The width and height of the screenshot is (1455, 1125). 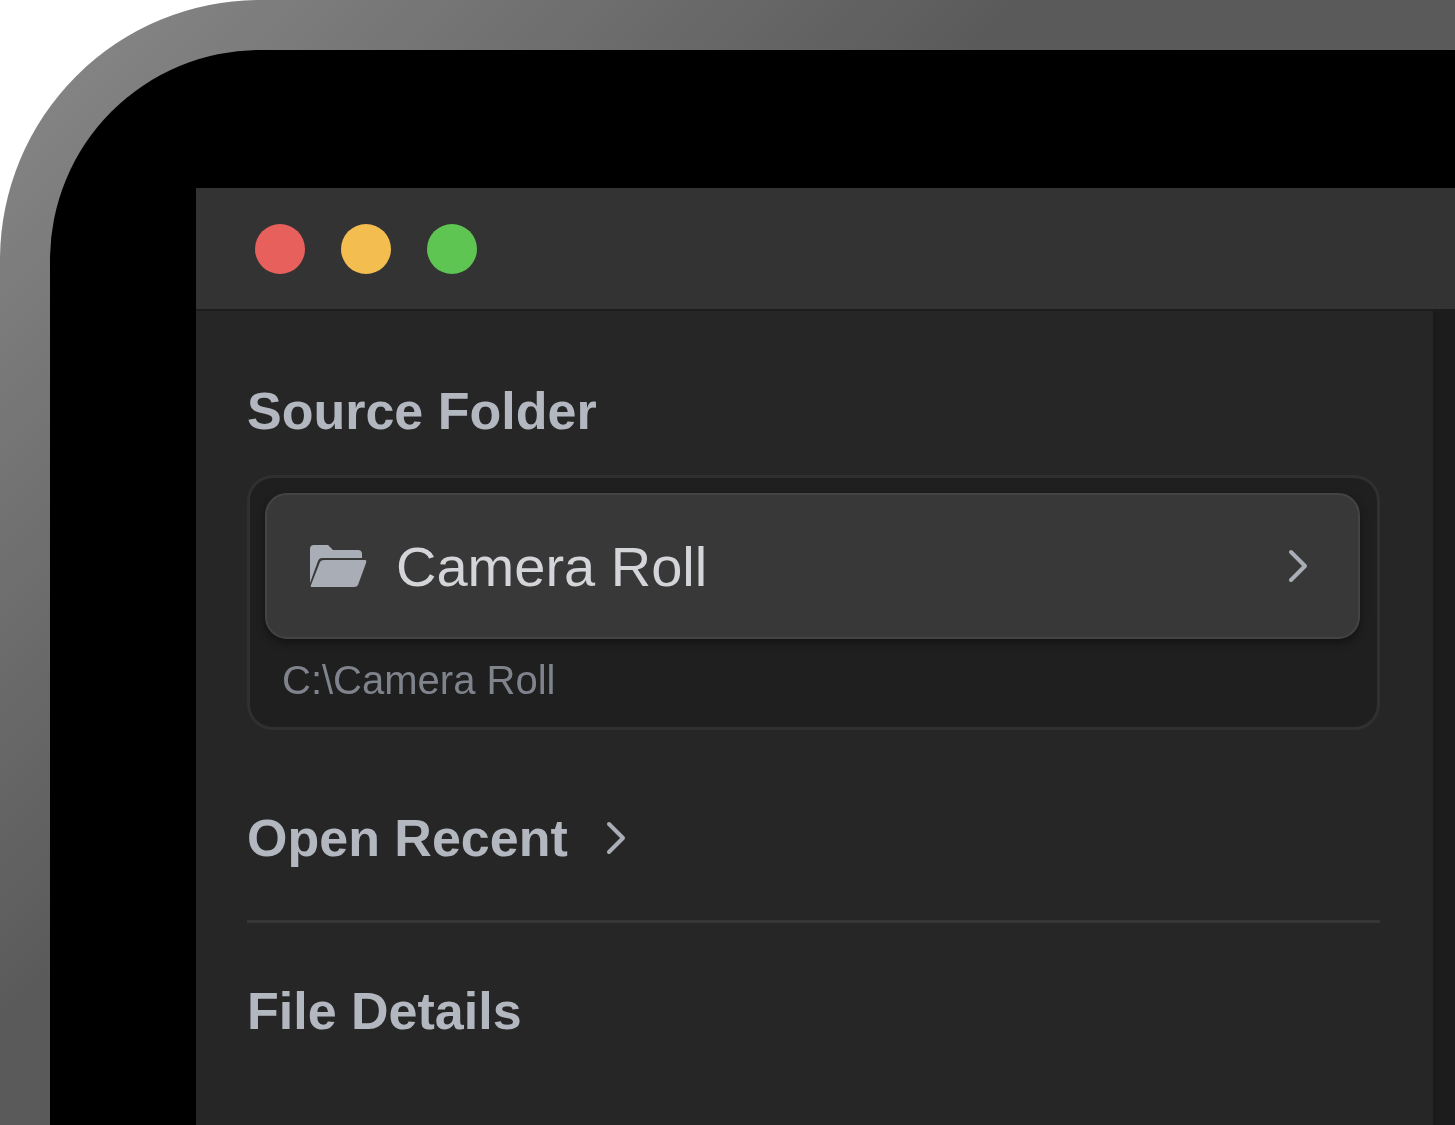 What do you see at coordinates (366, 248) in the screenshot?
I see `minimize-button` at bounding box center [366, 248].